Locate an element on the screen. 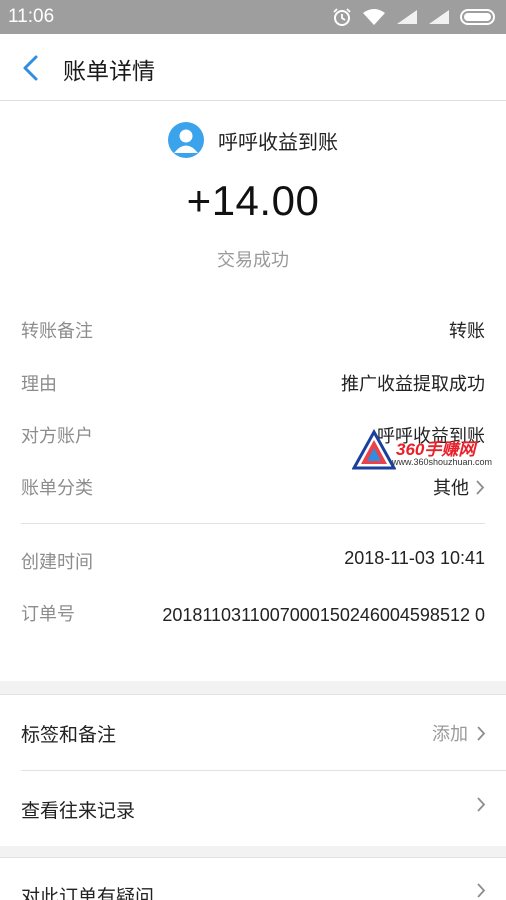  battery-icon is located at coordinates (477, 17).